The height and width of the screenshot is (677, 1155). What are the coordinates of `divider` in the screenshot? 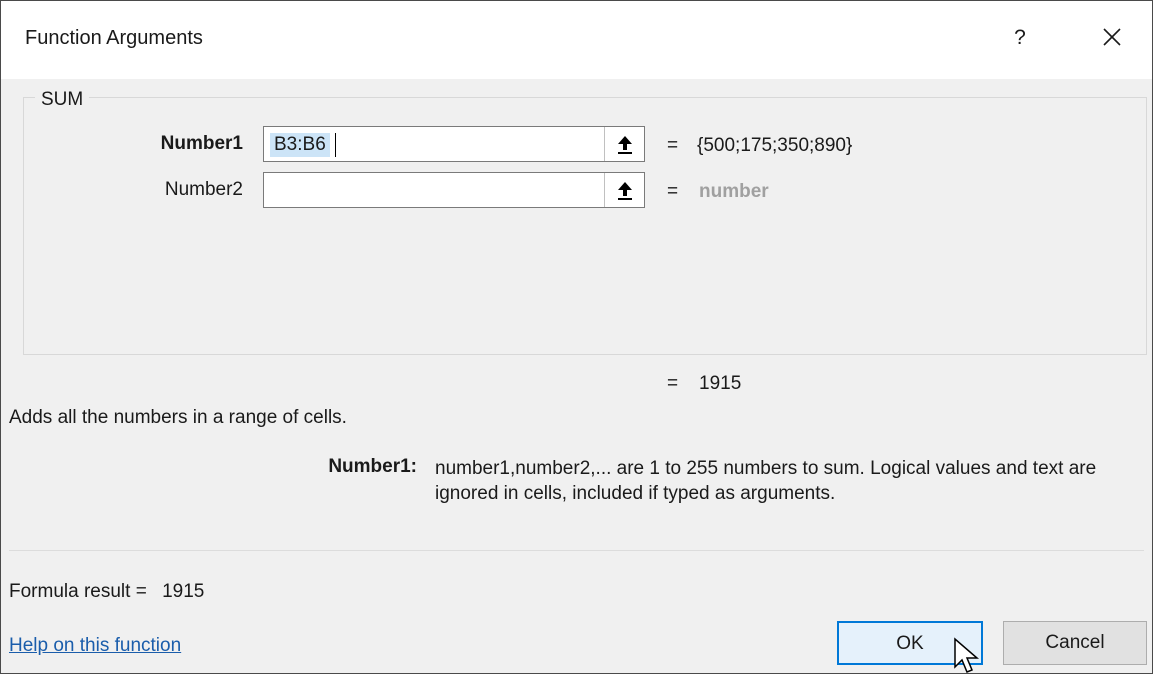 It's located at (576, 550).